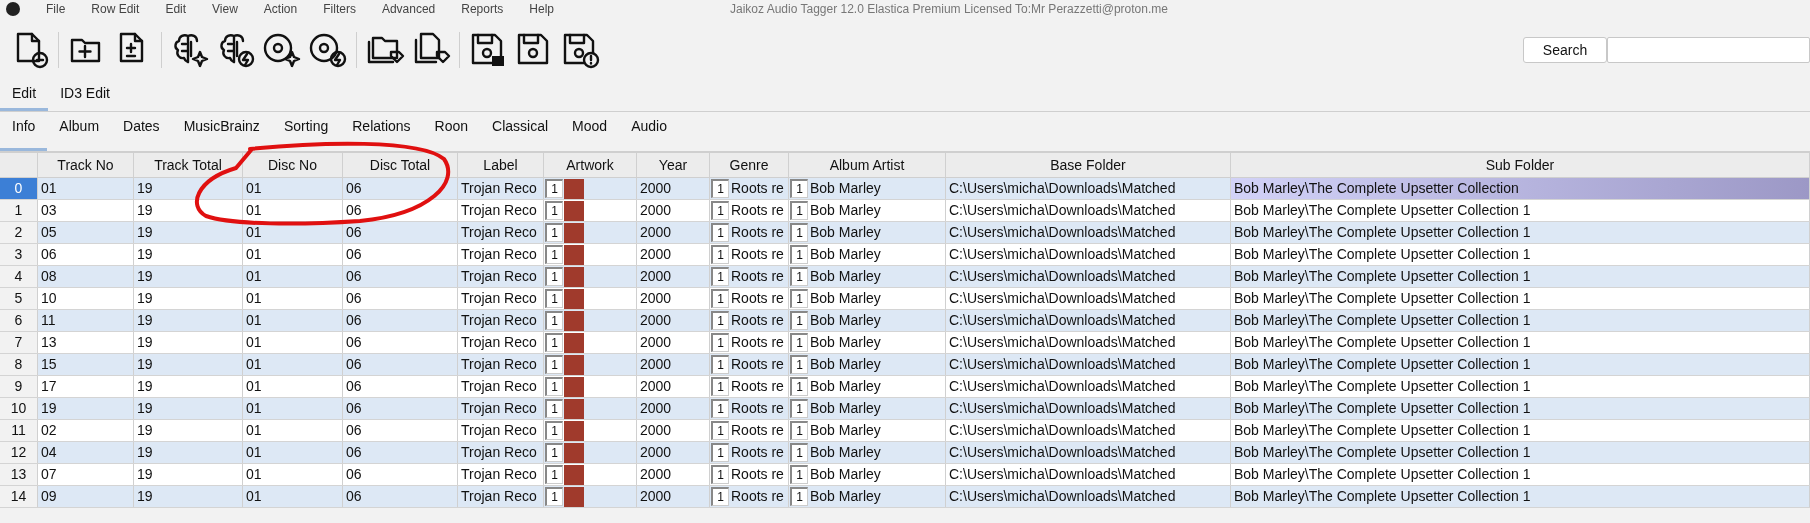 This screenshot has width=1810, height=523. What do you see at coordinates (19, 474) in the screenshot?
I see `row-number: 13` at bounding box center [19, 474].